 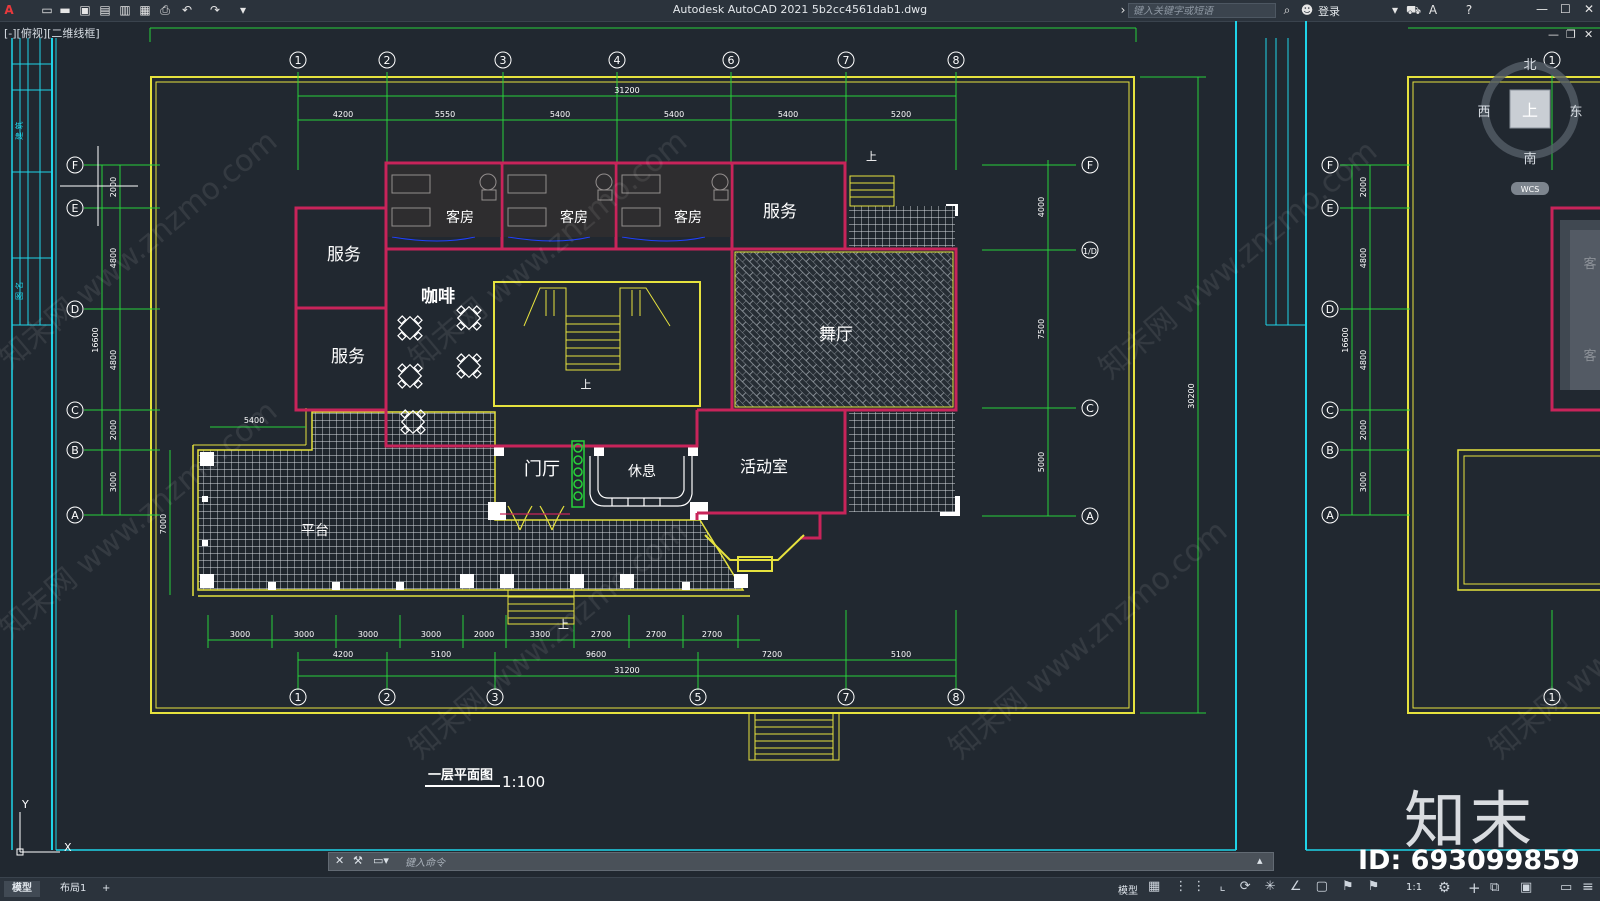 I want to click on status-toggle-icons: ▦ ⋮⋮ ⌞ ⟳ ✳ ∠ ▢ ⚑ ⚑, so click(x=1266, y=886).